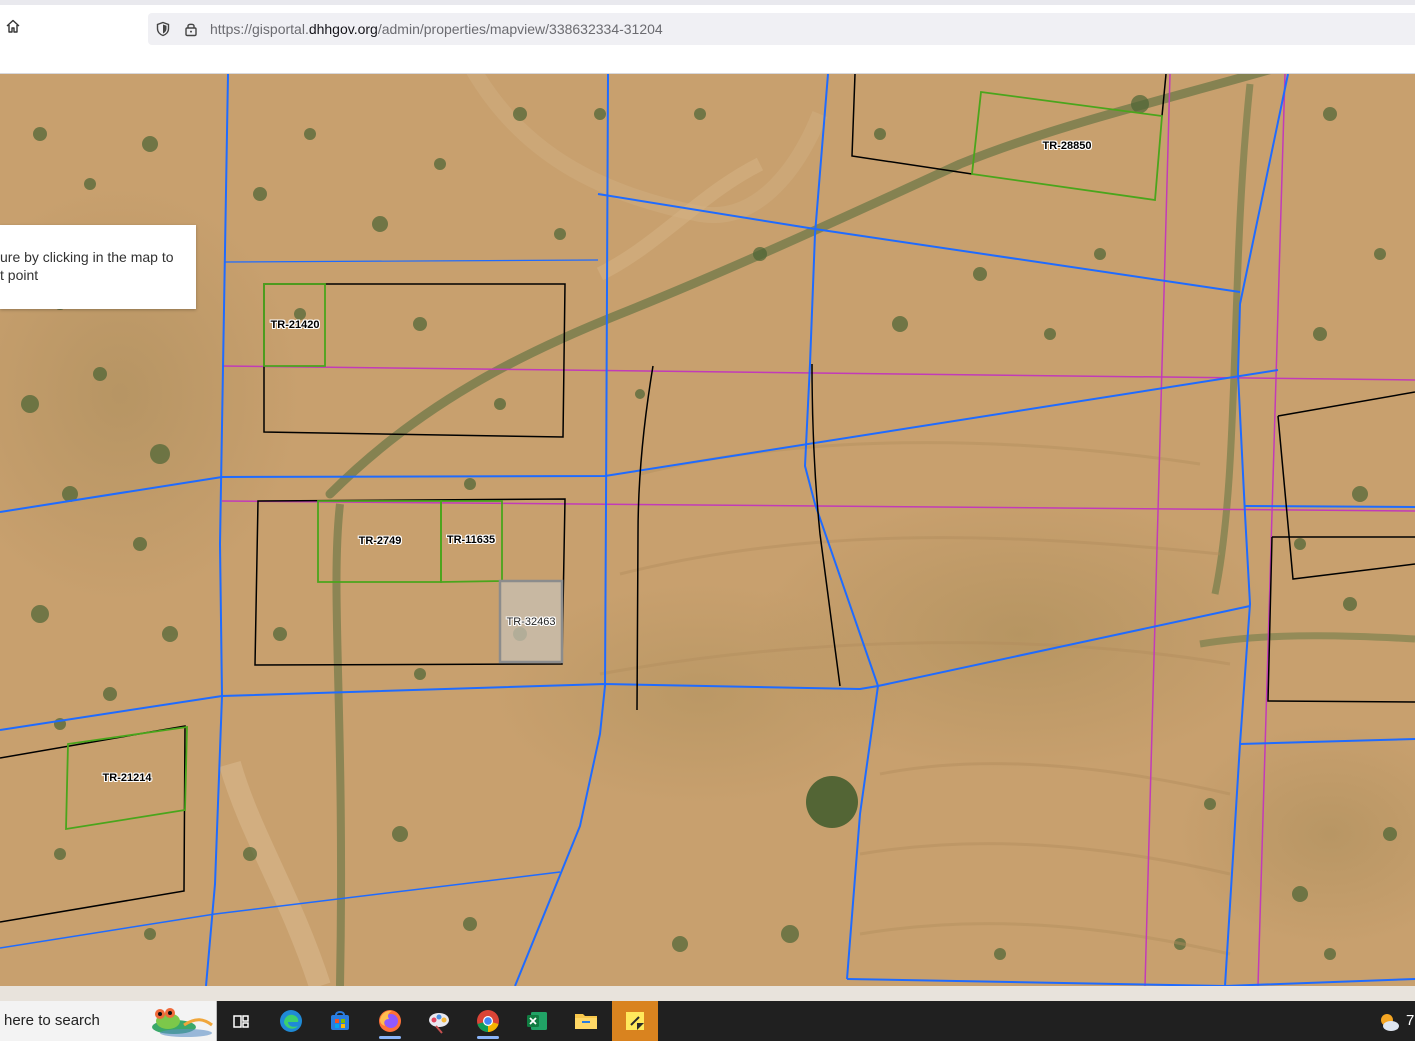  I want to click on home-icon, so click(13, 26).